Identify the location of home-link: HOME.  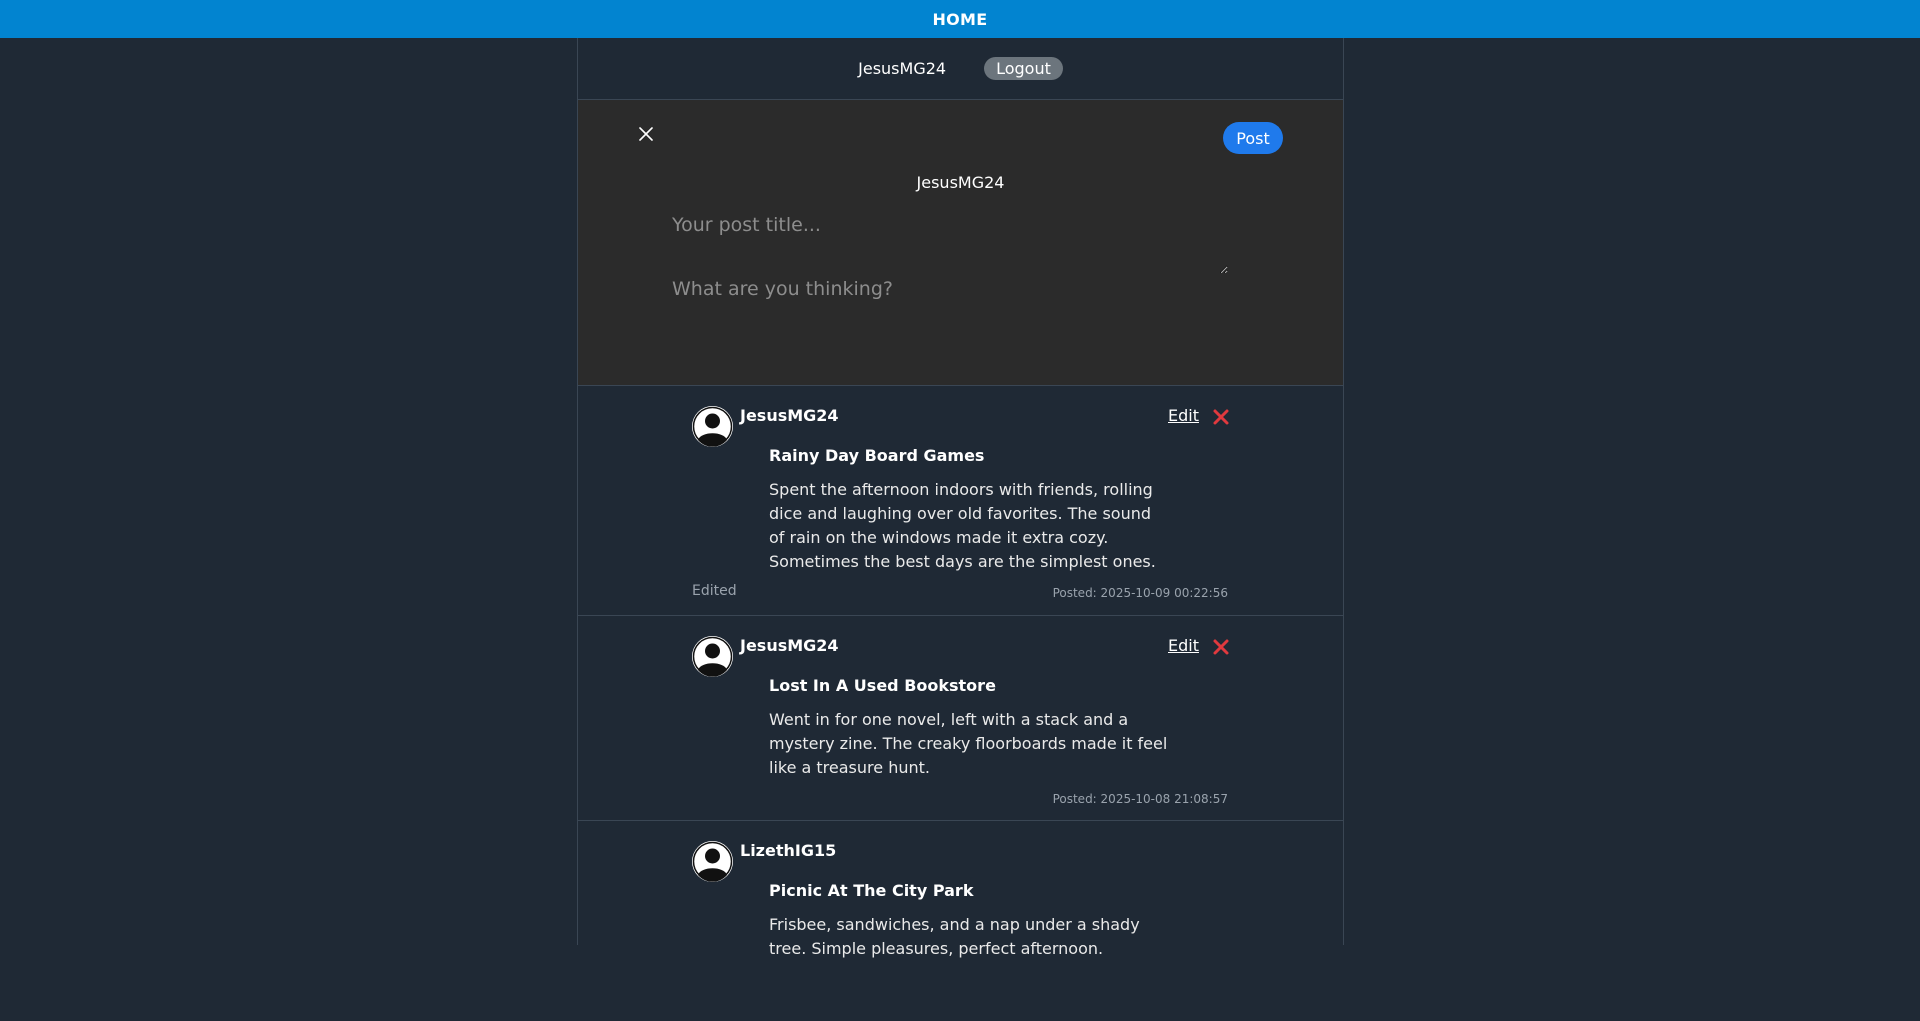
(959, 19).